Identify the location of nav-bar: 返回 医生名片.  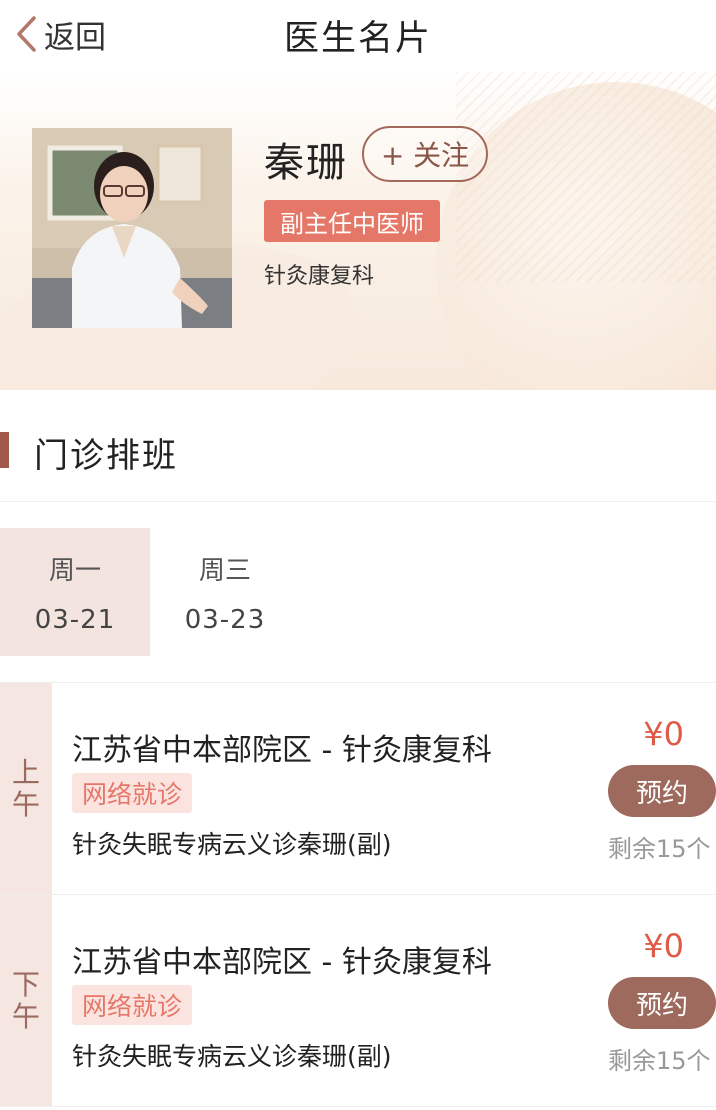
(358, 36).